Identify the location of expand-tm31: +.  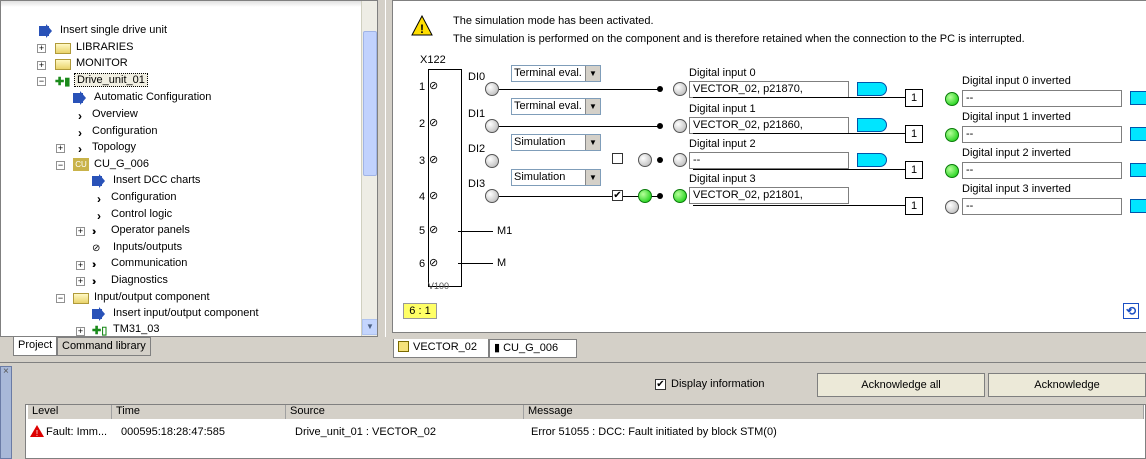
(80, 331).